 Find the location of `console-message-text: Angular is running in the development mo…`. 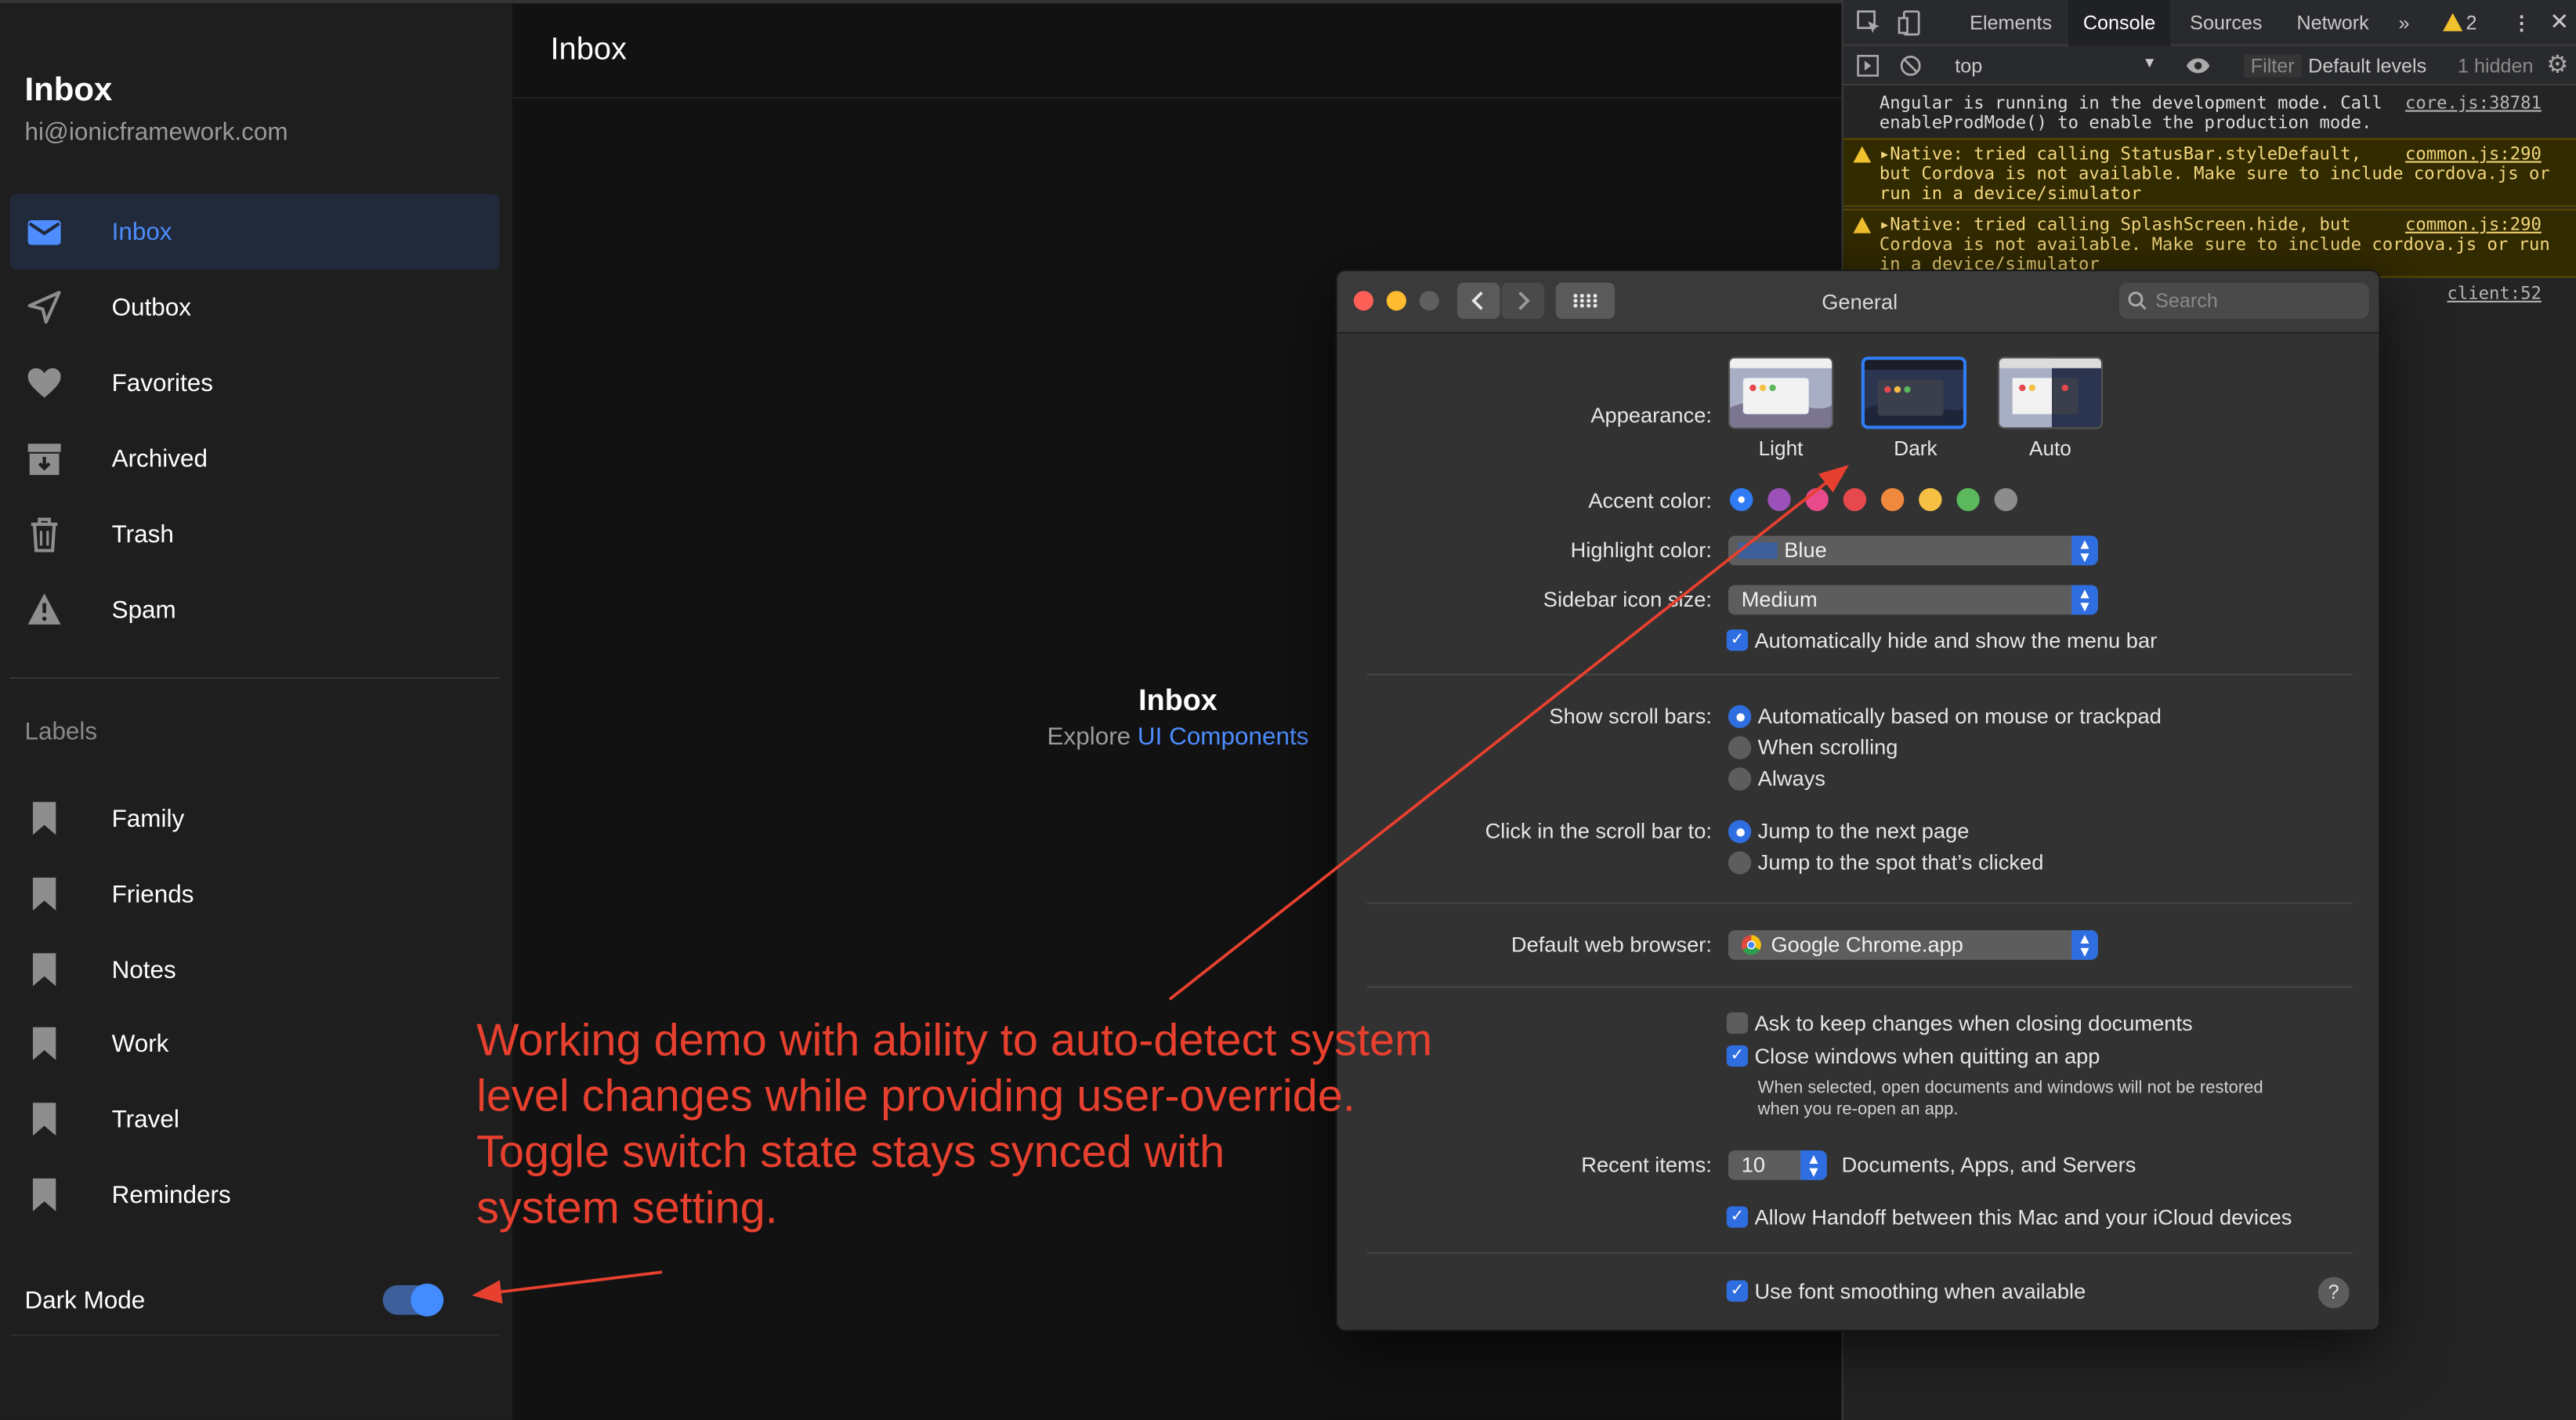

console-message-text: Angular is running in the development mo… is located at coordinates (2131, 113).